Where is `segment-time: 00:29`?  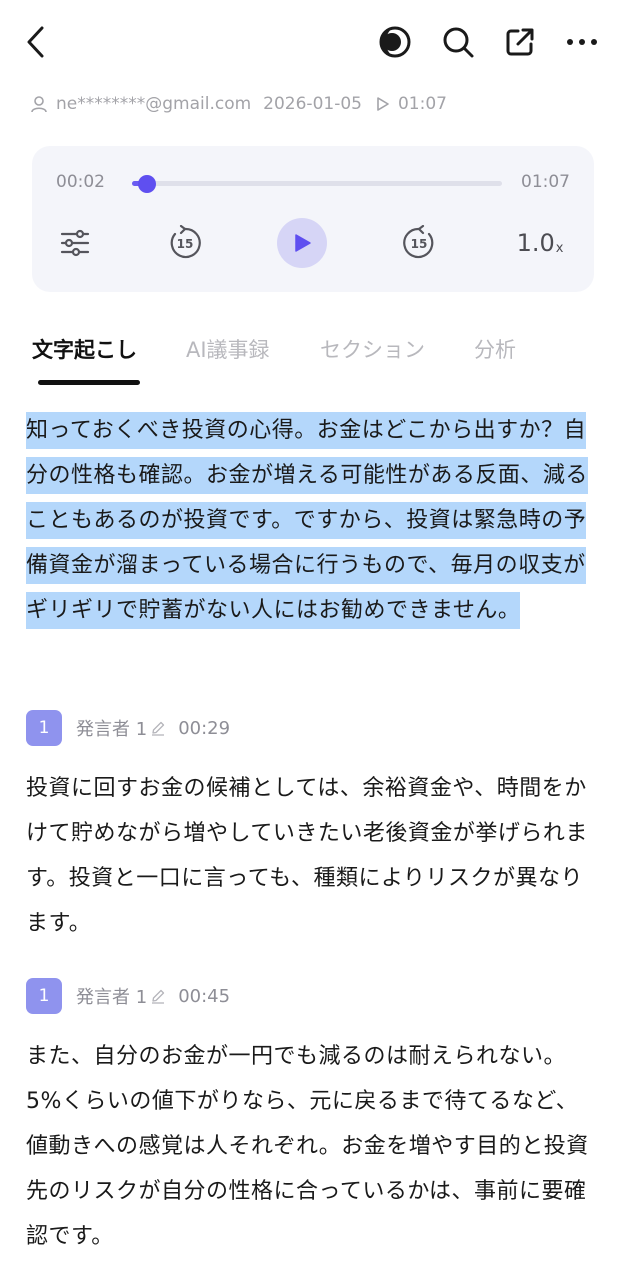
segment-time: 00:29 is located at coordinates (204, 728).